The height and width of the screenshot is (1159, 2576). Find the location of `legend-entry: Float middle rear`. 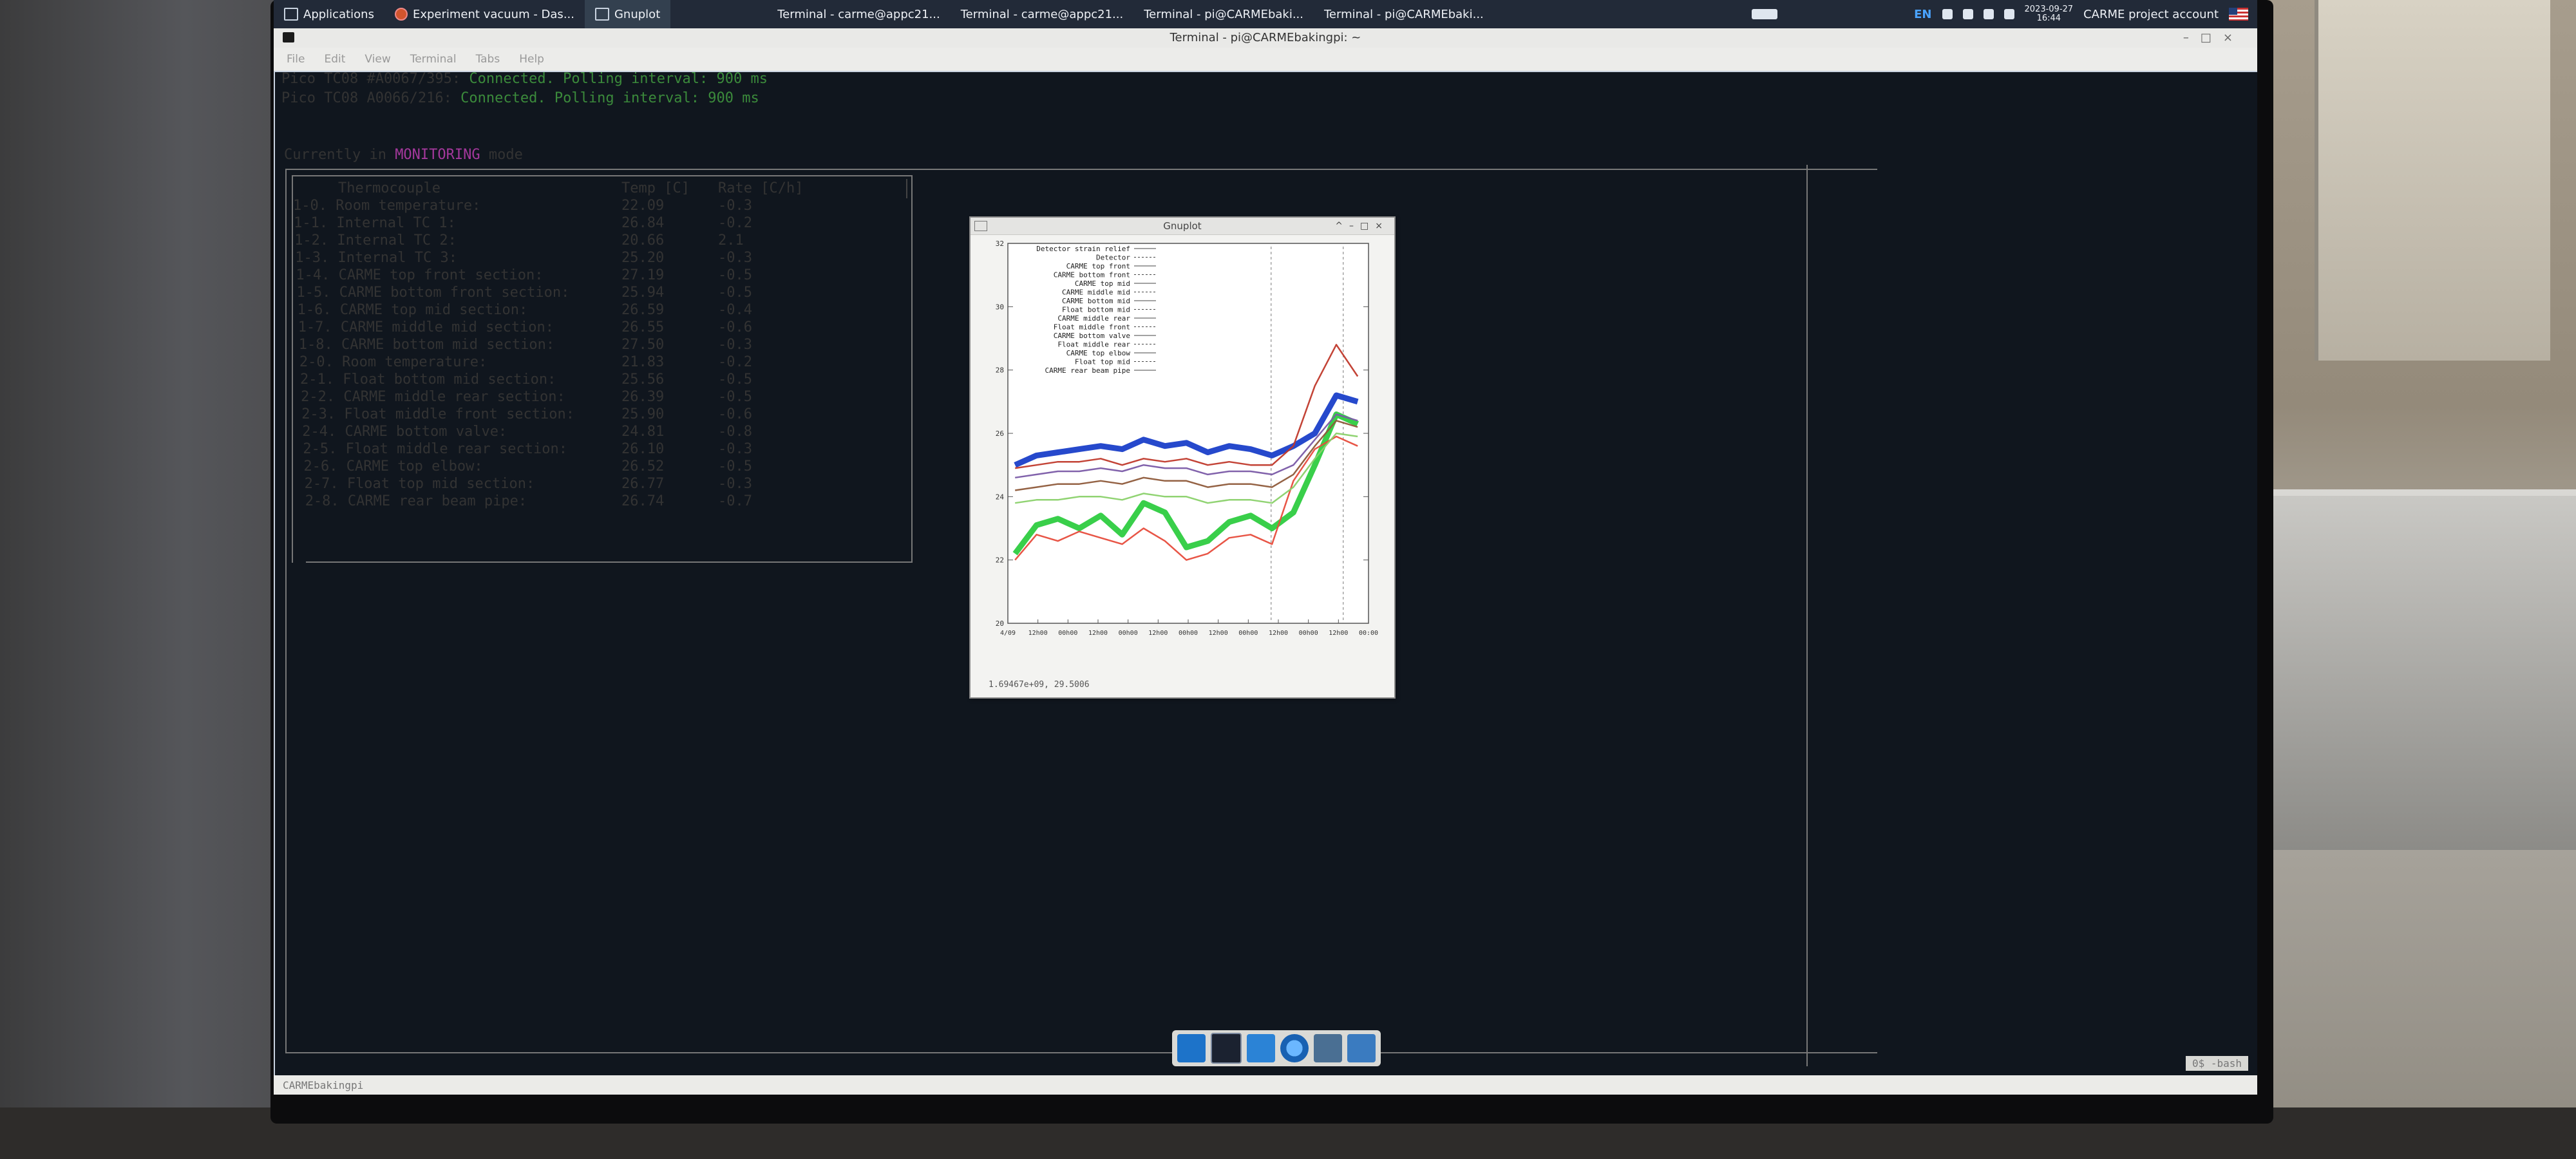

legend-entry: Float middle rear is located at coordinates (1093, 345).